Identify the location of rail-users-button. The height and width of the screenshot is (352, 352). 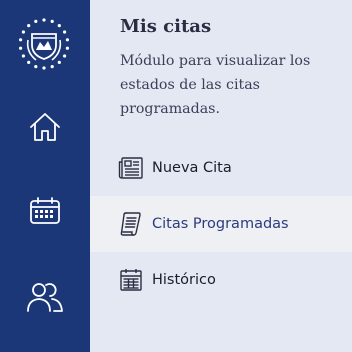
(45, 299).